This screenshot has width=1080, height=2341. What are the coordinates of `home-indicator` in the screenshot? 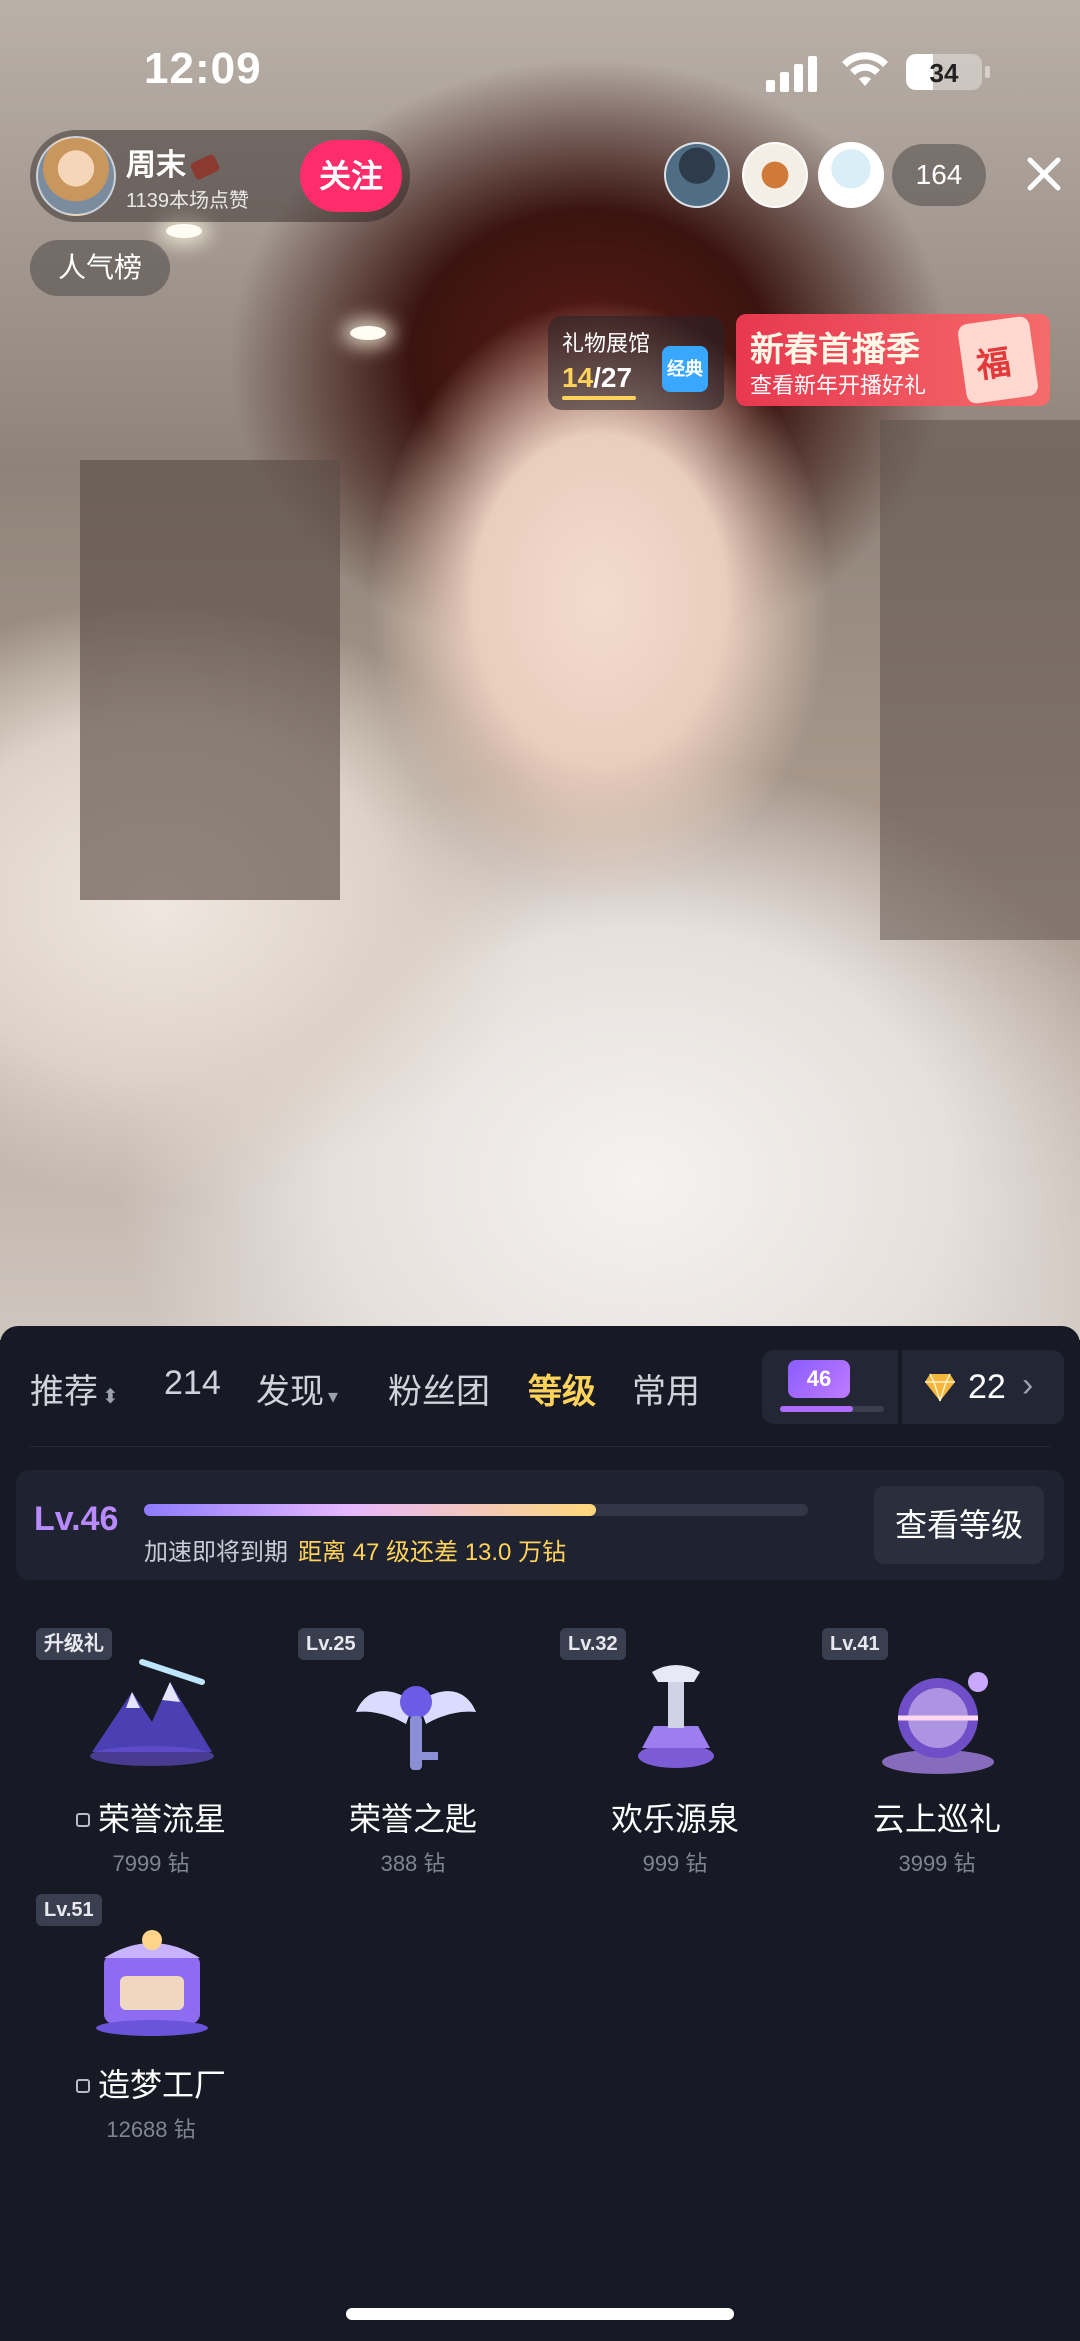 It's located at (540, 2314).